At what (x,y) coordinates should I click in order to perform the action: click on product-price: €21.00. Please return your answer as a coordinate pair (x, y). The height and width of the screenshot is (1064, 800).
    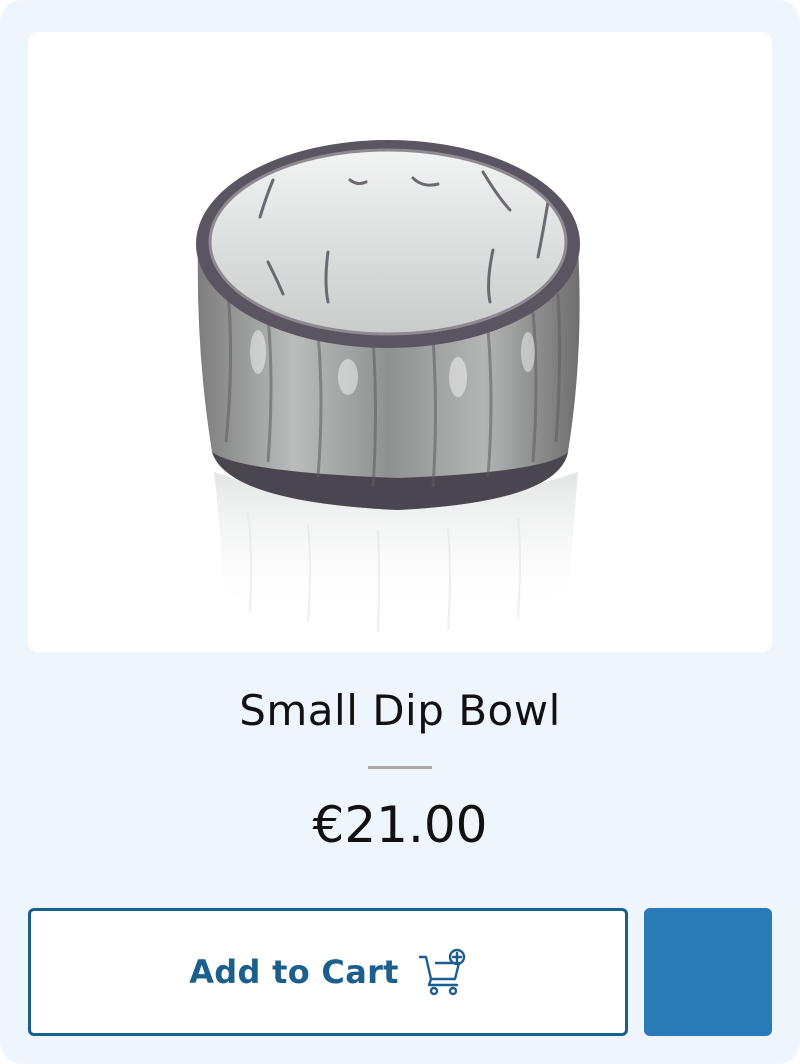
    Looking at the image, I should click on (400, 825).